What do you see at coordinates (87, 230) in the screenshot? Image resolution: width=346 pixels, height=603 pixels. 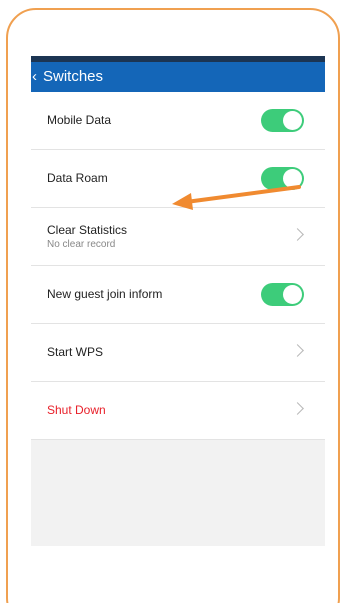 I see `row-label: Clear Statistics` at bounding box center [87, 230].